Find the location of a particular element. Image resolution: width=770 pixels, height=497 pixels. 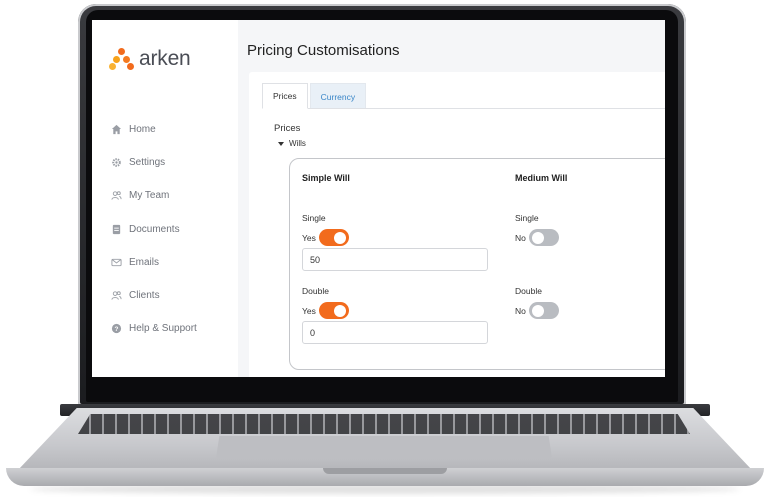

sidebar-item-label: Documents is located at coordinates (154, 229).